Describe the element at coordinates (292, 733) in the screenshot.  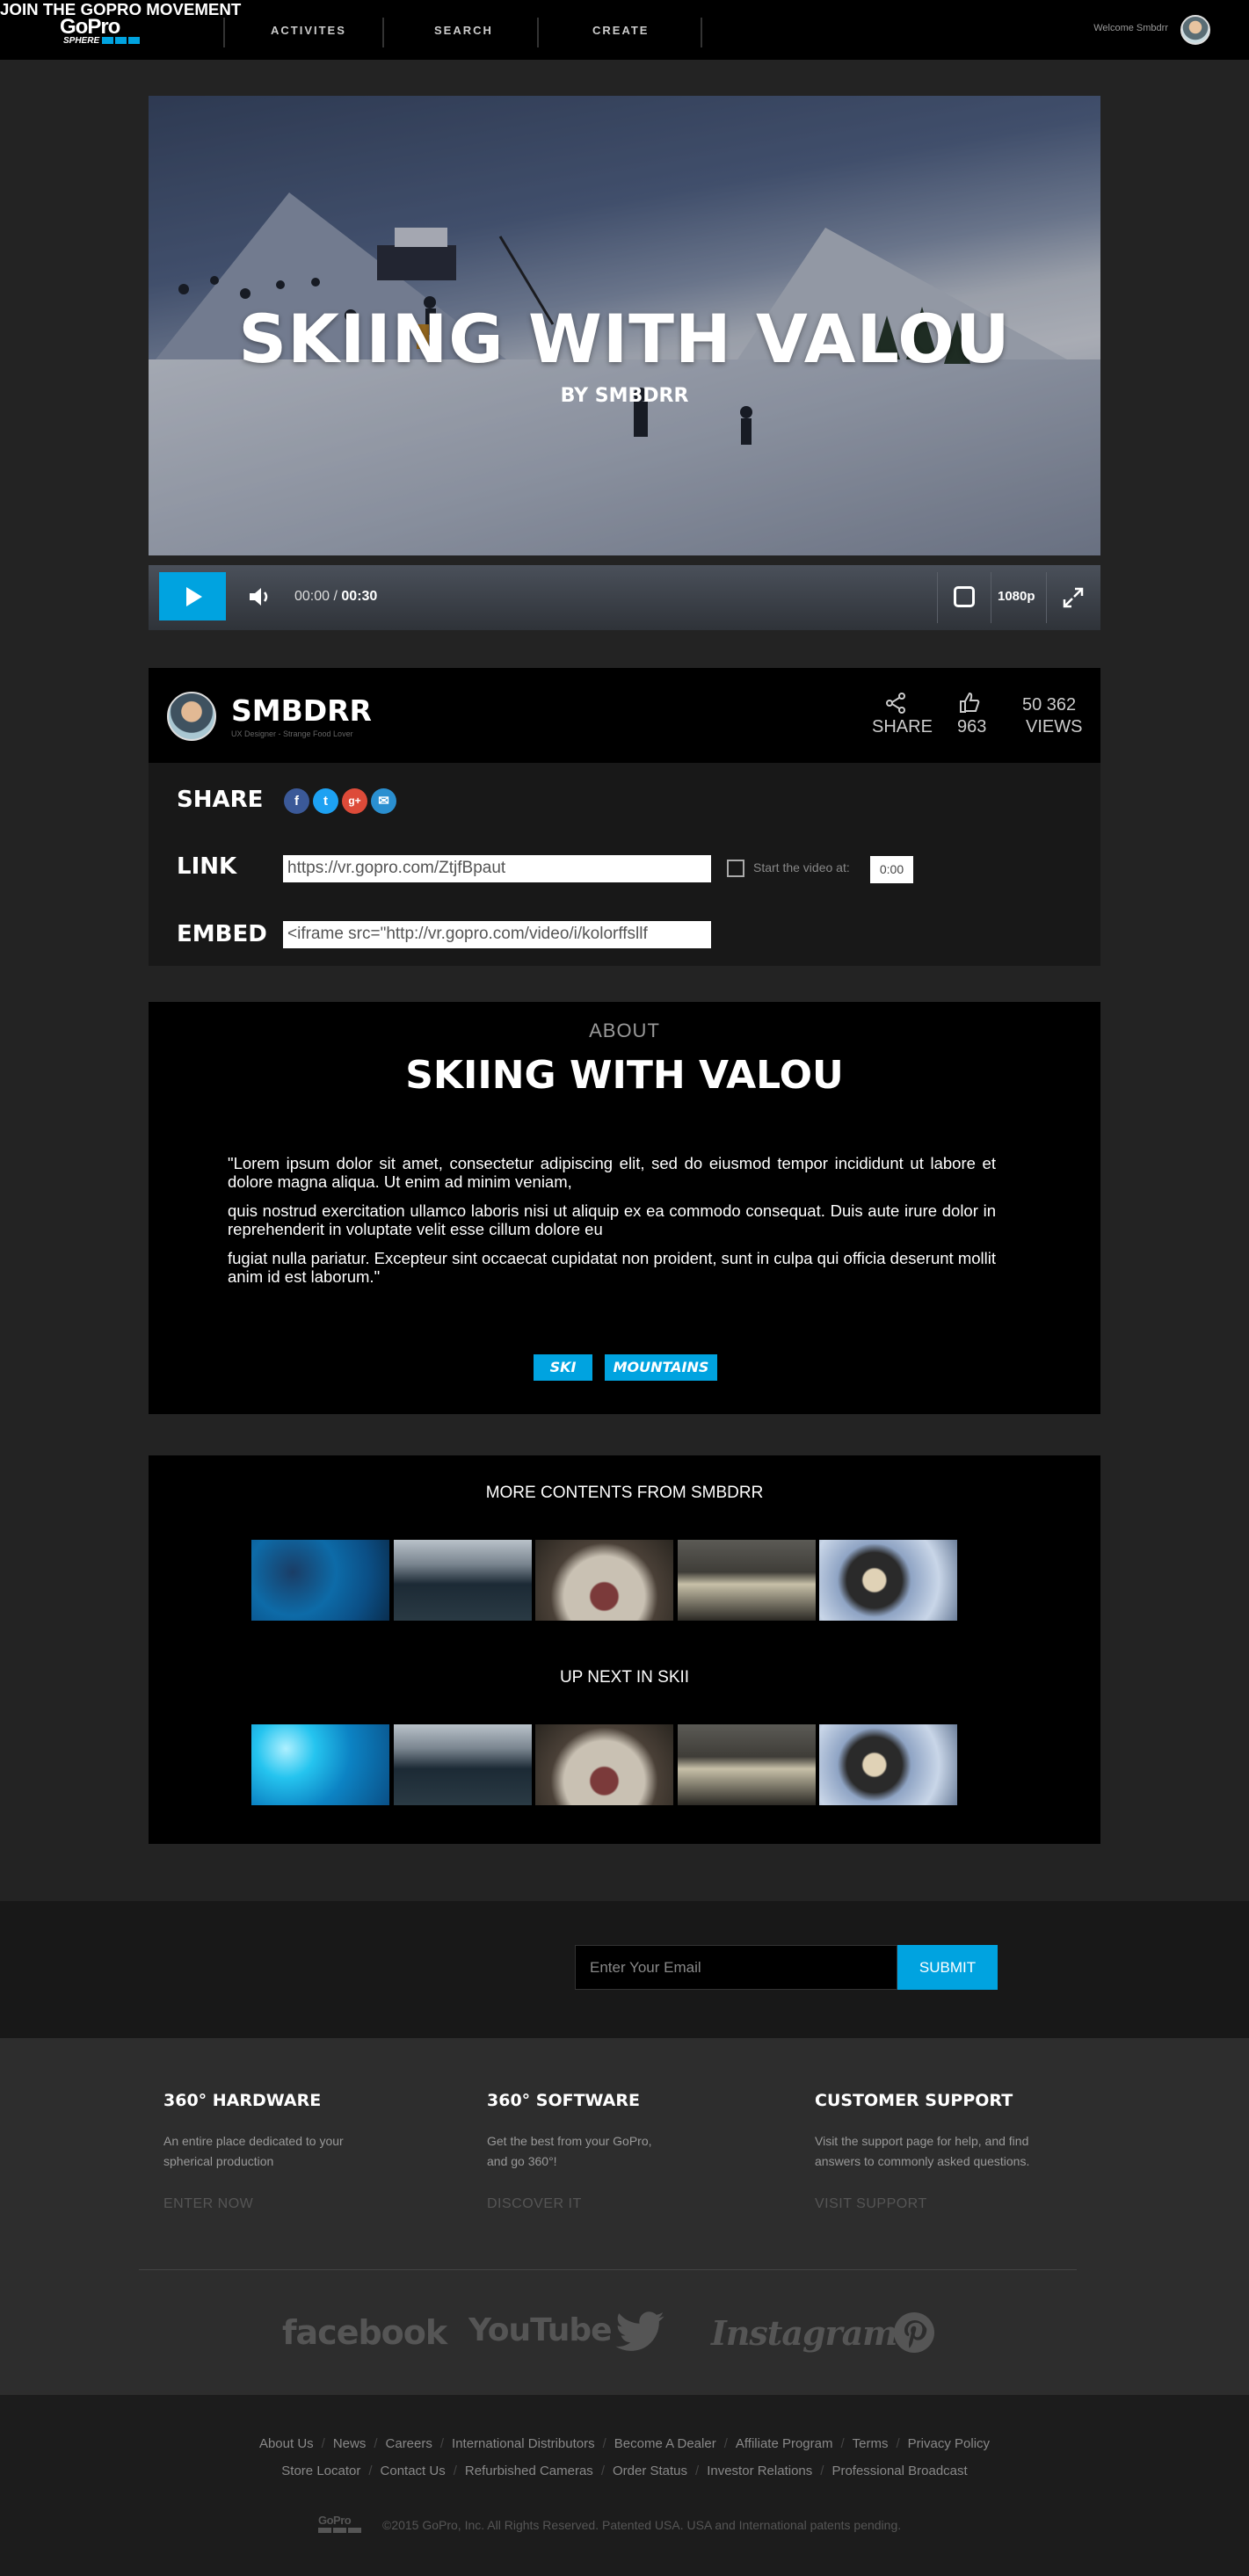
I see `author-tagline: UX Designer - Strange Food Lover` at that location.